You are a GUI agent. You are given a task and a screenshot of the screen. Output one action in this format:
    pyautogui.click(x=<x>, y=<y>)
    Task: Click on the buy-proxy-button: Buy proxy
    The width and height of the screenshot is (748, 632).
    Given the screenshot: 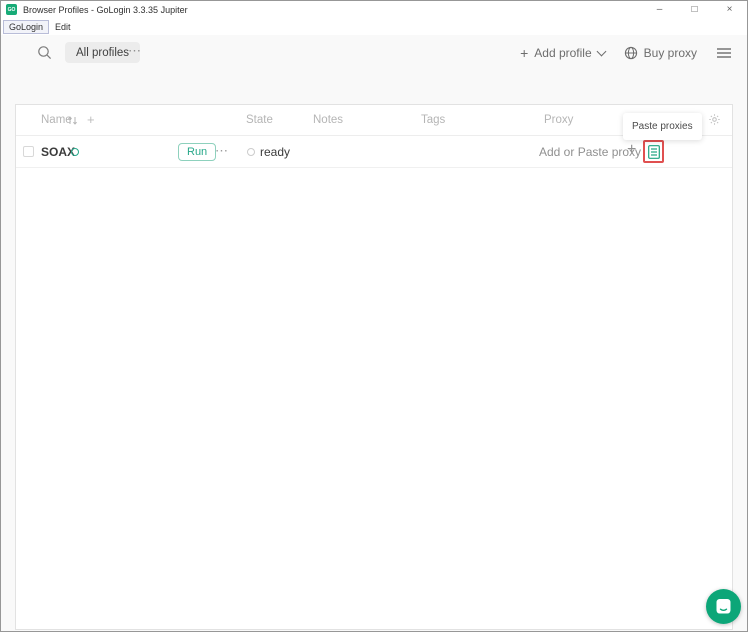 What is the action you would take?
    pyautogui.click(x=660, y=53)
    